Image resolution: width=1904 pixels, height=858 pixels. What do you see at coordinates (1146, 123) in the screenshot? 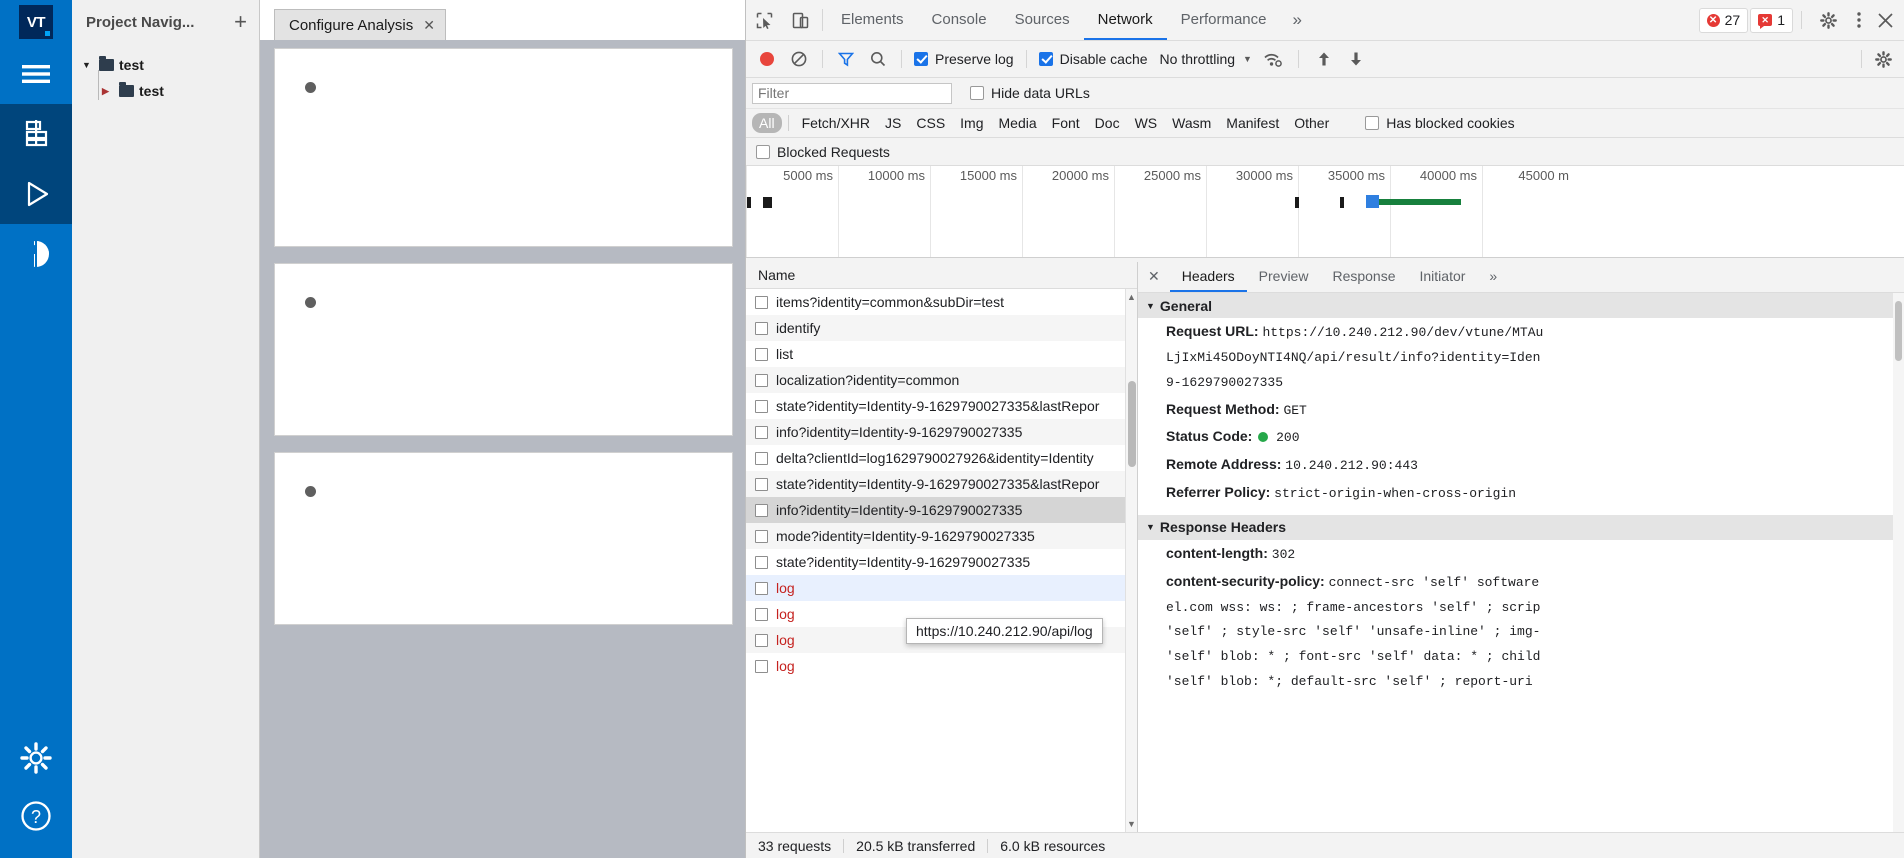
I see `type-filter-ws: WS` at bounding box center [1146, 123].